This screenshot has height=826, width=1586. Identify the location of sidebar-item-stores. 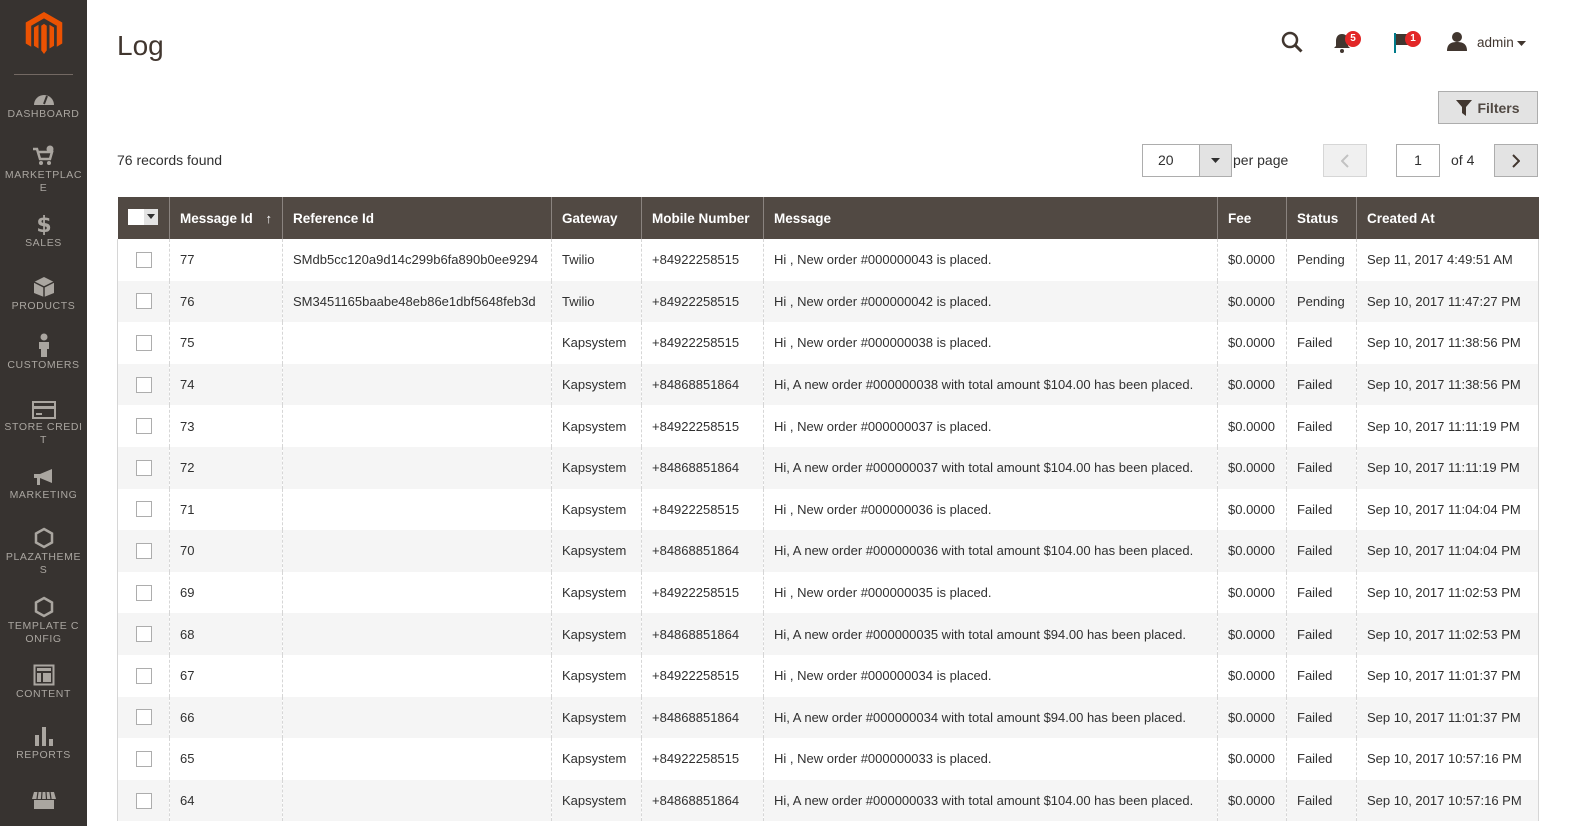
(43, 801).